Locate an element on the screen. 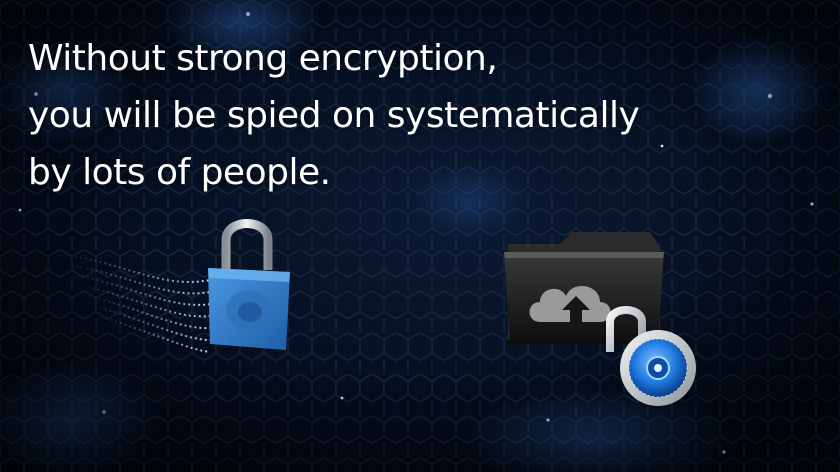 Image resolution: width=840 pixels, height=472 pixels. binary-stream-icon is located at coordinates (135, 303).